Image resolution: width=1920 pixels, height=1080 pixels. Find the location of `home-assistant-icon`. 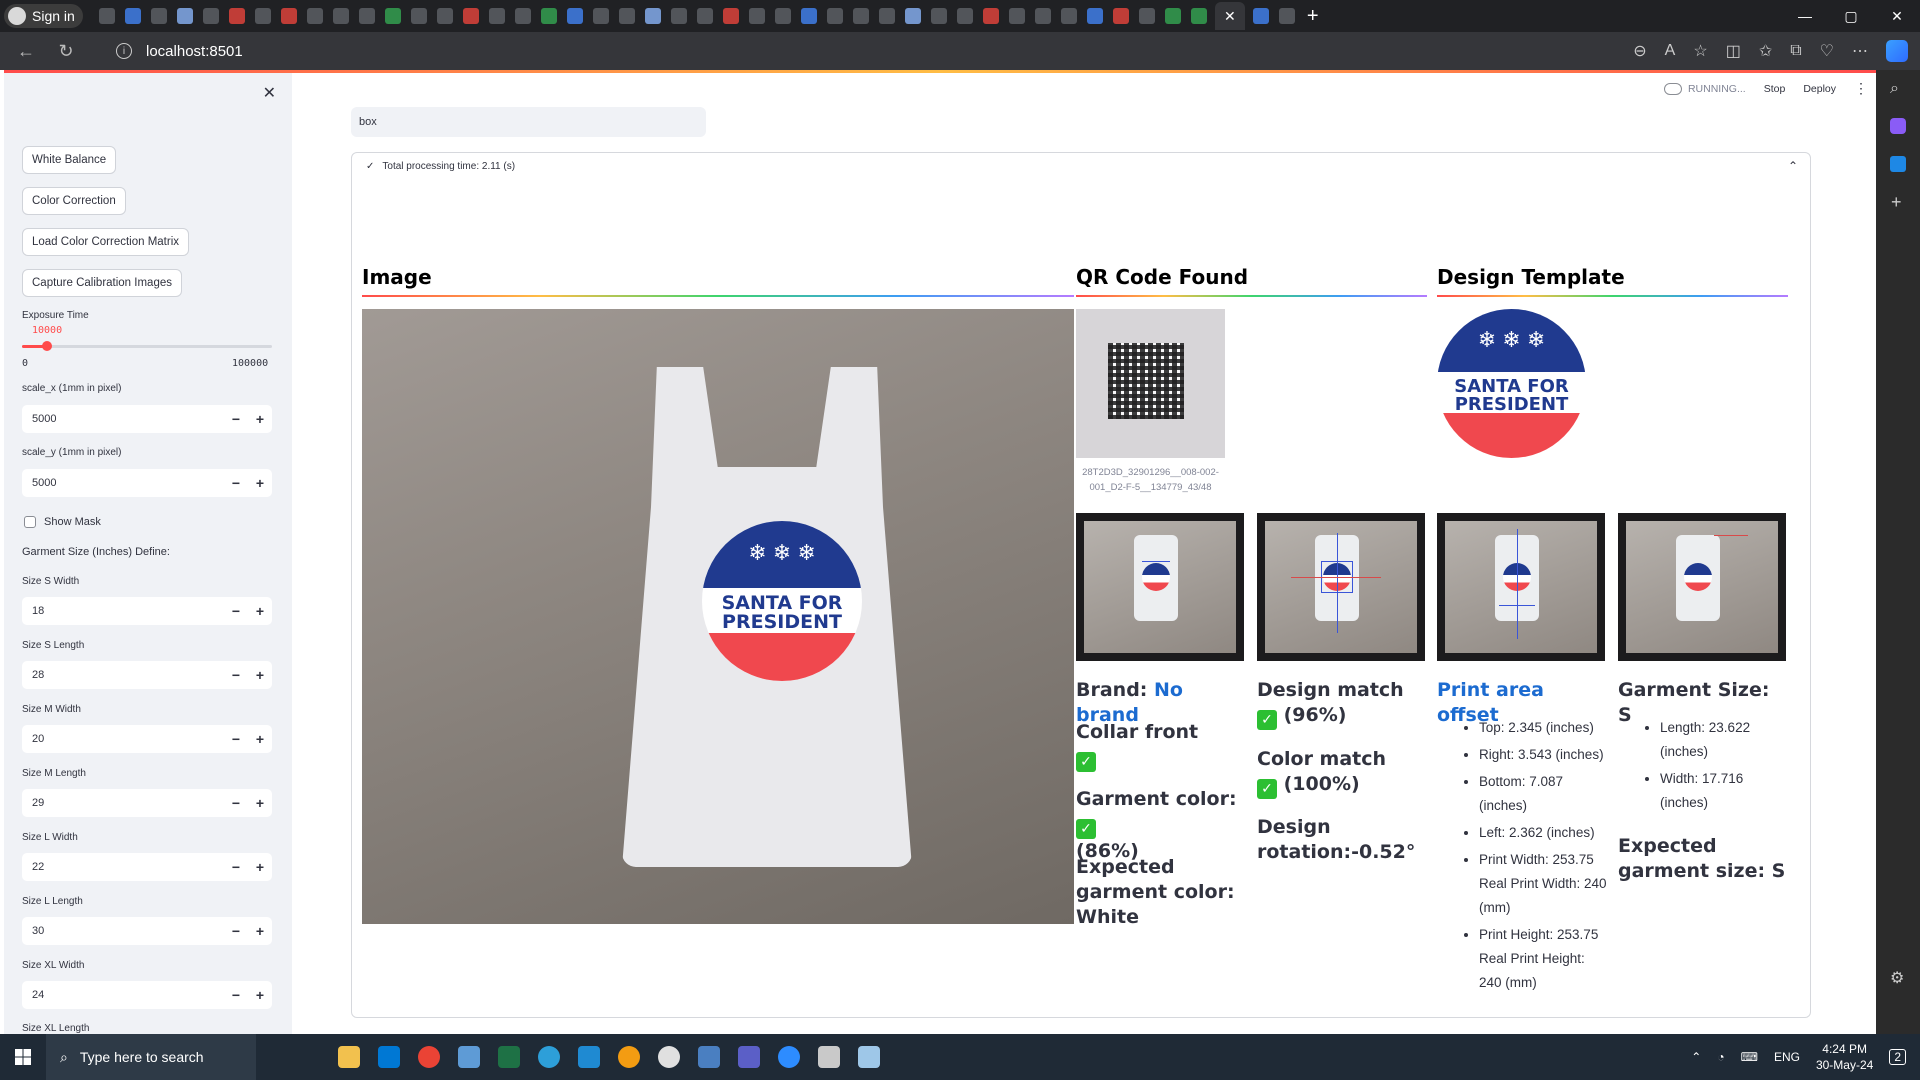

home-assistant-icon is located at coordinates (629, 1057).